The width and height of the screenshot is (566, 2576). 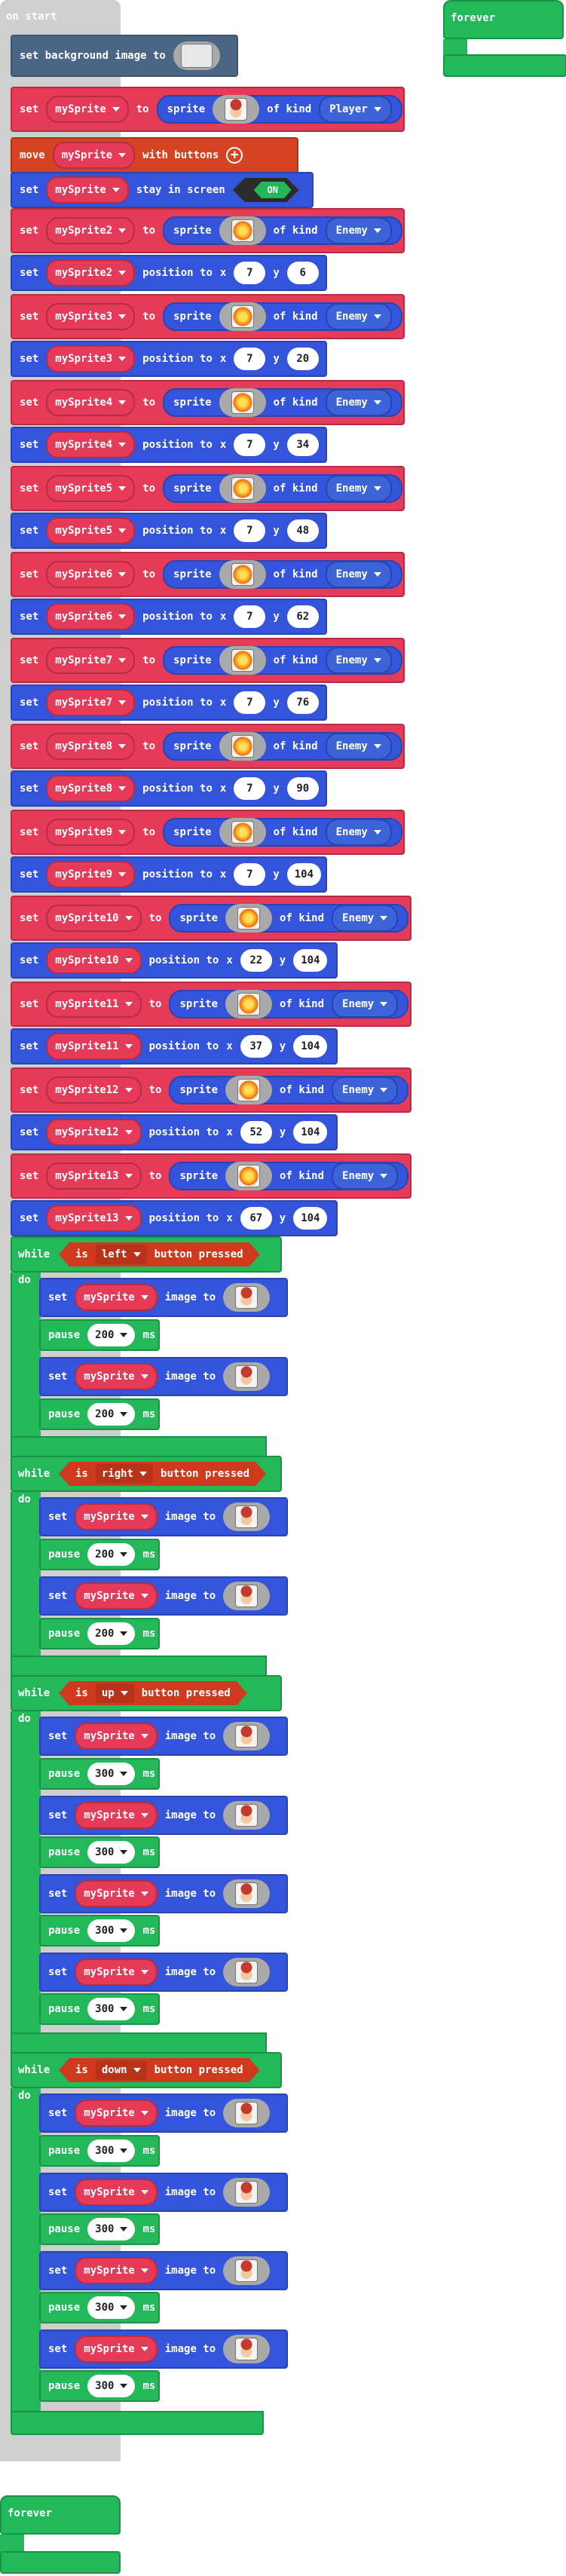 I want to click on set-enemy-sprite-block: set mySprite12 to sprite of kind Enemy, so click(x=211, y=1090).